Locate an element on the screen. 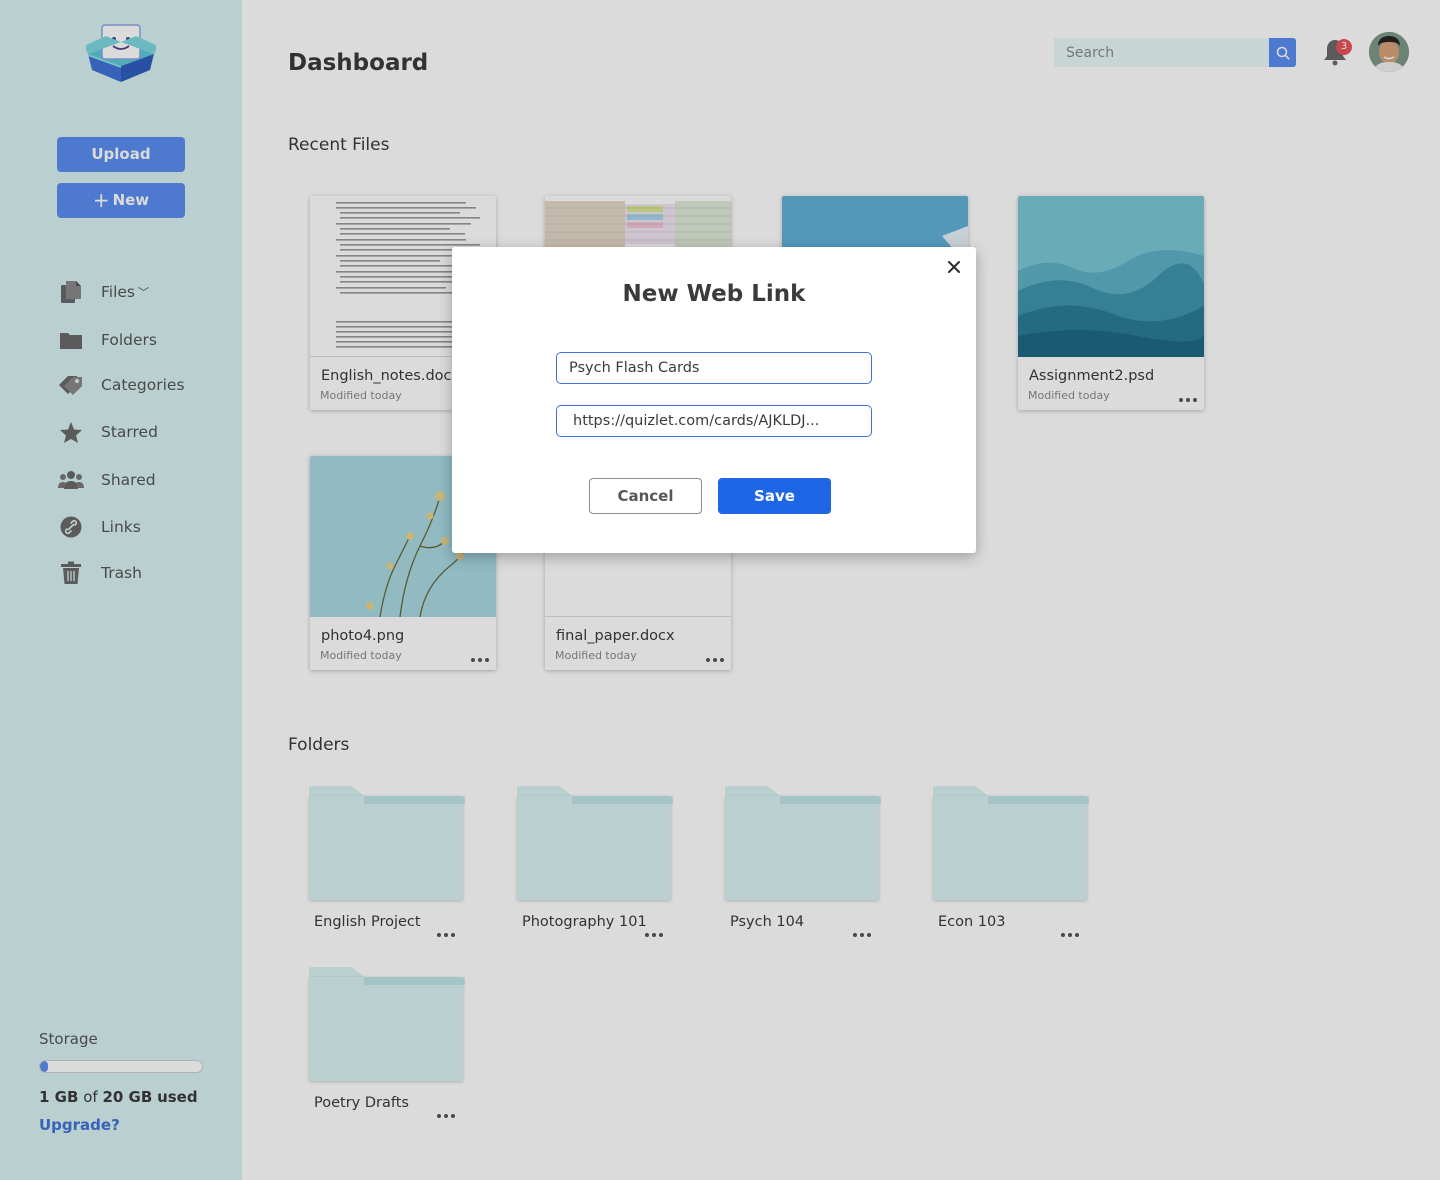  cancel-button: Cancel is located at coordinates (645, 496).